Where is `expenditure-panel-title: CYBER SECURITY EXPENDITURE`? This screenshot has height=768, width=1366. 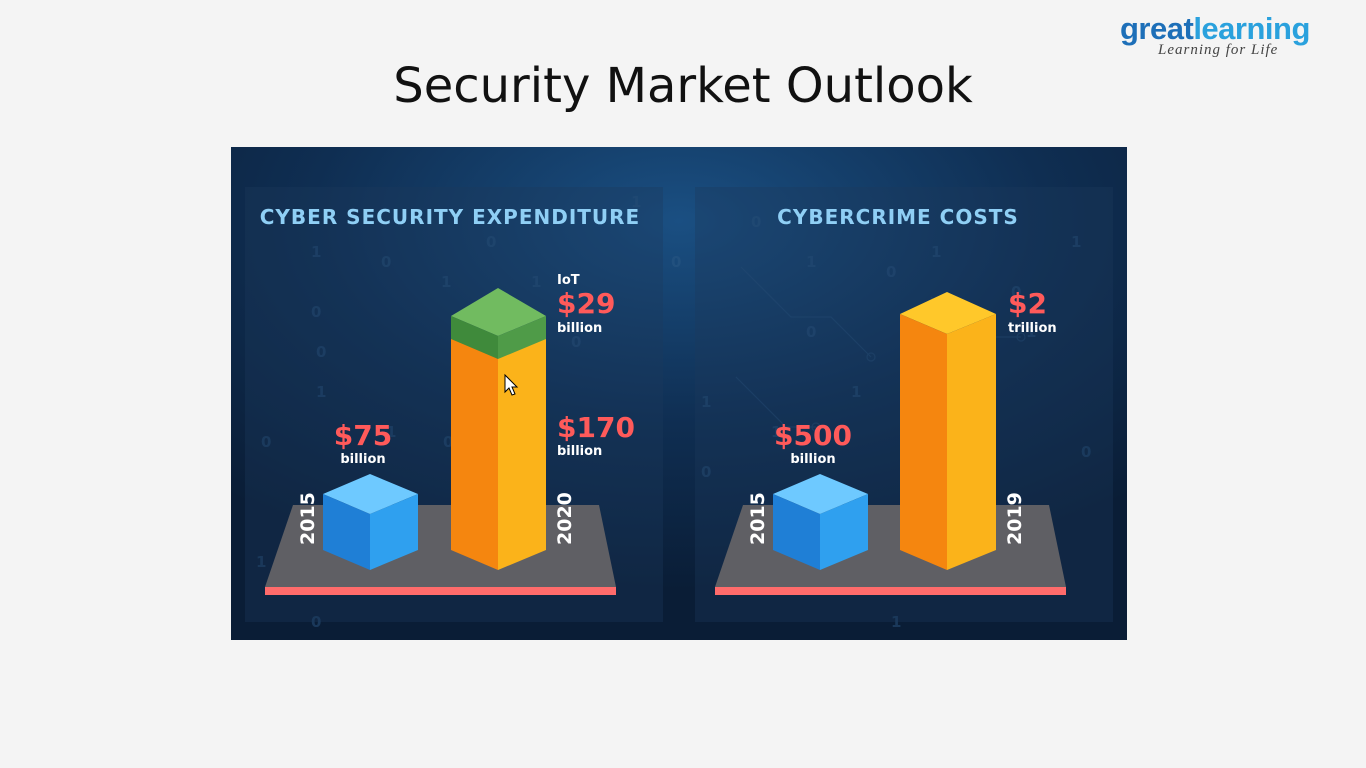 expenditure-panel-title: CYBER SECURITY EXPENDITURE is located at coordinates (450, 217).